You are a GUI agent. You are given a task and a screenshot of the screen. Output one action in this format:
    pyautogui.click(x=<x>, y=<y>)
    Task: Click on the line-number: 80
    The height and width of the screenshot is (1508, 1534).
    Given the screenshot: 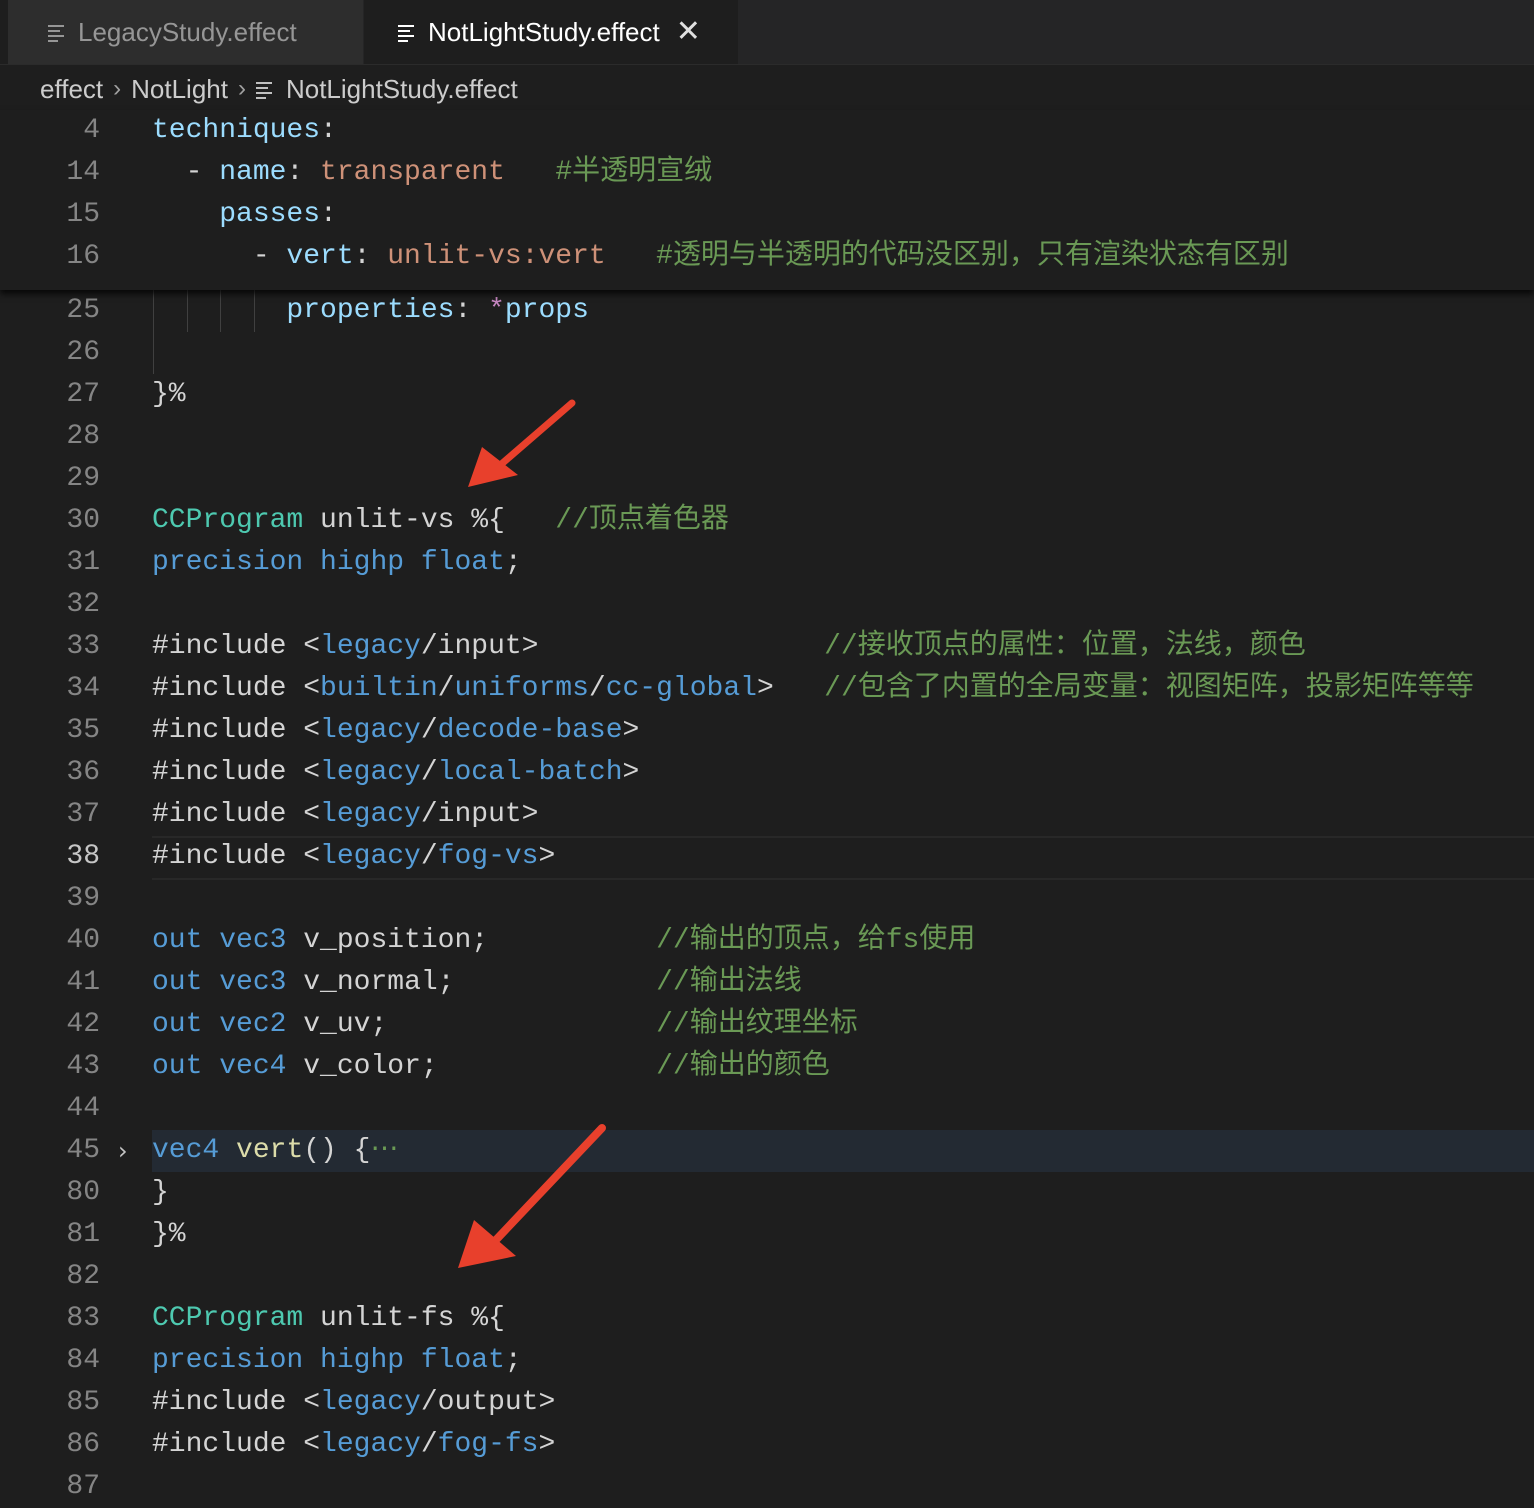 What is the action you would take?
    pyautogui.click(x=50, y=1193)
    